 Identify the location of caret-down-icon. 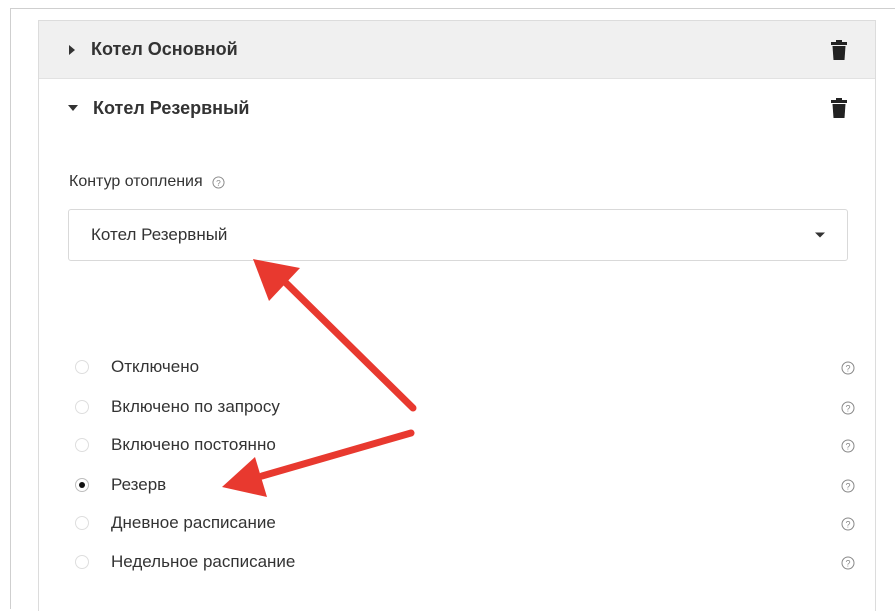
(73, 108).